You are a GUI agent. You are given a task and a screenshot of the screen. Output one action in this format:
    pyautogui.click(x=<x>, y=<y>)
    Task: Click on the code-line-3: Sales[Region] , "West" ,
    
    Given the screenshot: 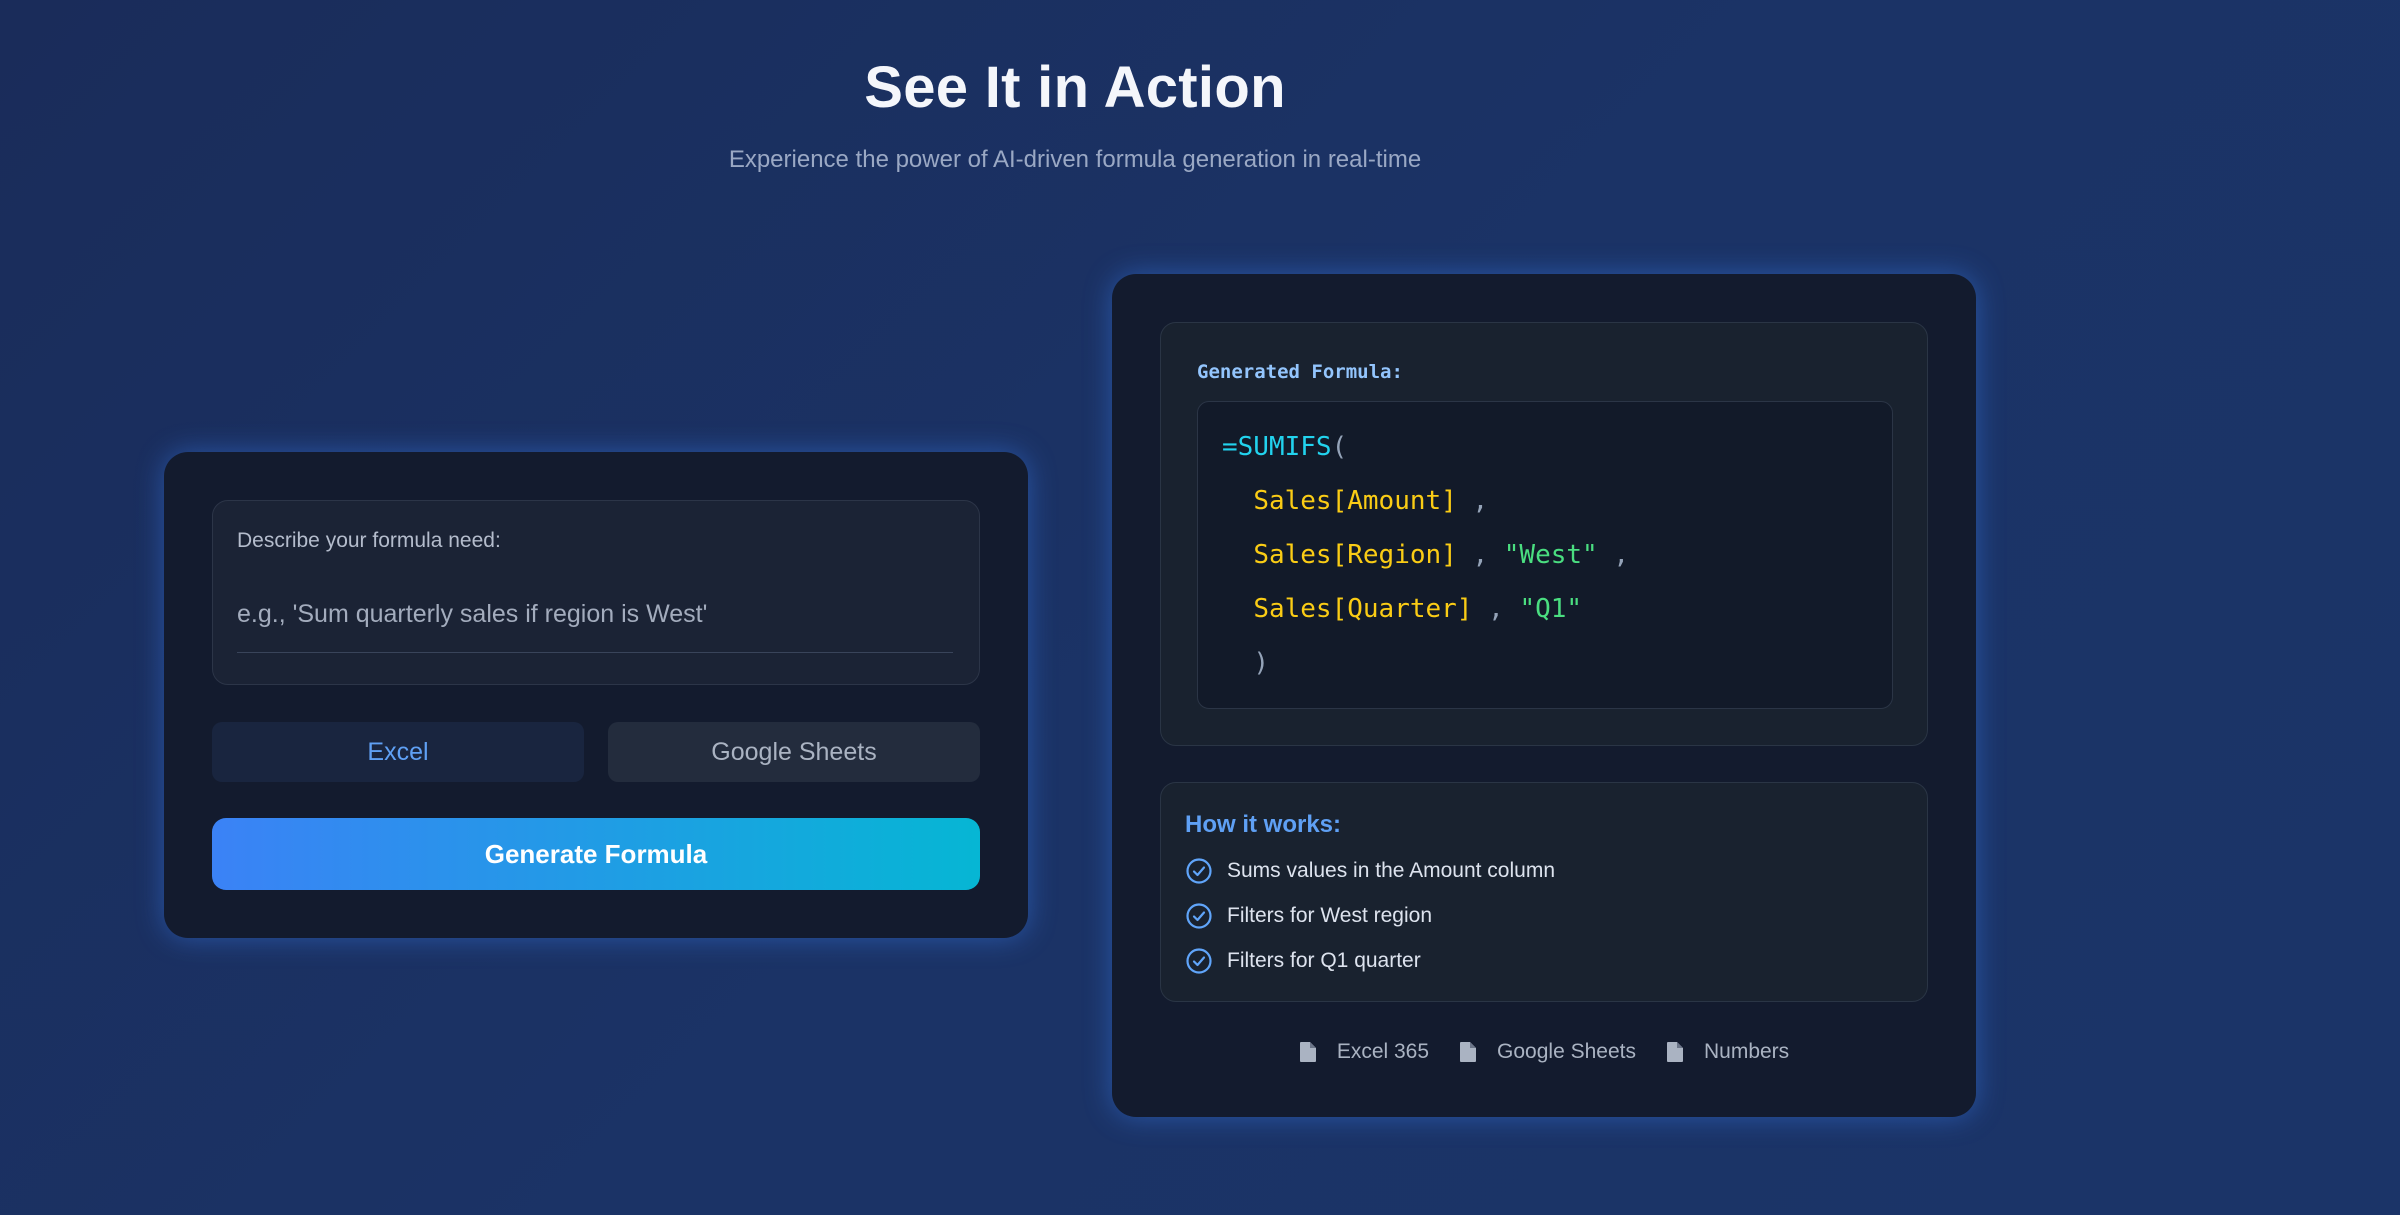 What is the action you would take?
    pyautogui.click(x=1425, y=555)
    